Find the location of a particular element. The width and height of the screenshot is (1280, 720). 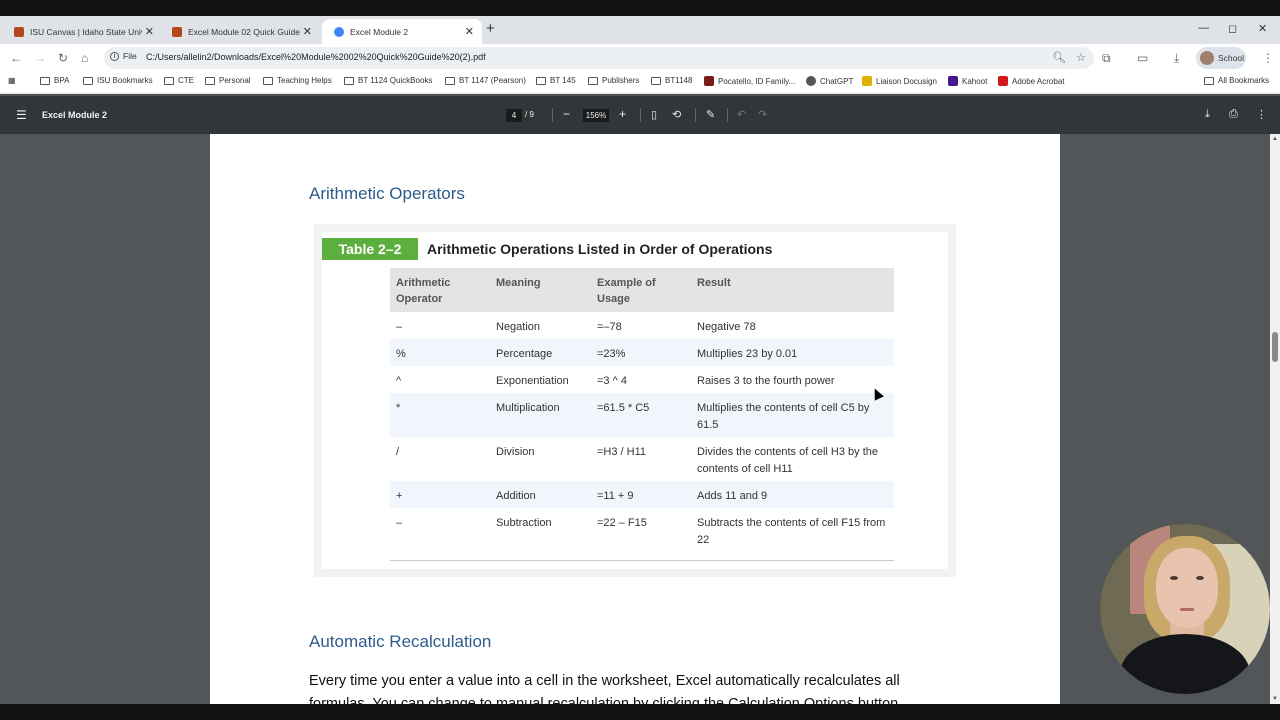

menu-kebab-icon: ⋮ is located at coordinates (1268, 58).